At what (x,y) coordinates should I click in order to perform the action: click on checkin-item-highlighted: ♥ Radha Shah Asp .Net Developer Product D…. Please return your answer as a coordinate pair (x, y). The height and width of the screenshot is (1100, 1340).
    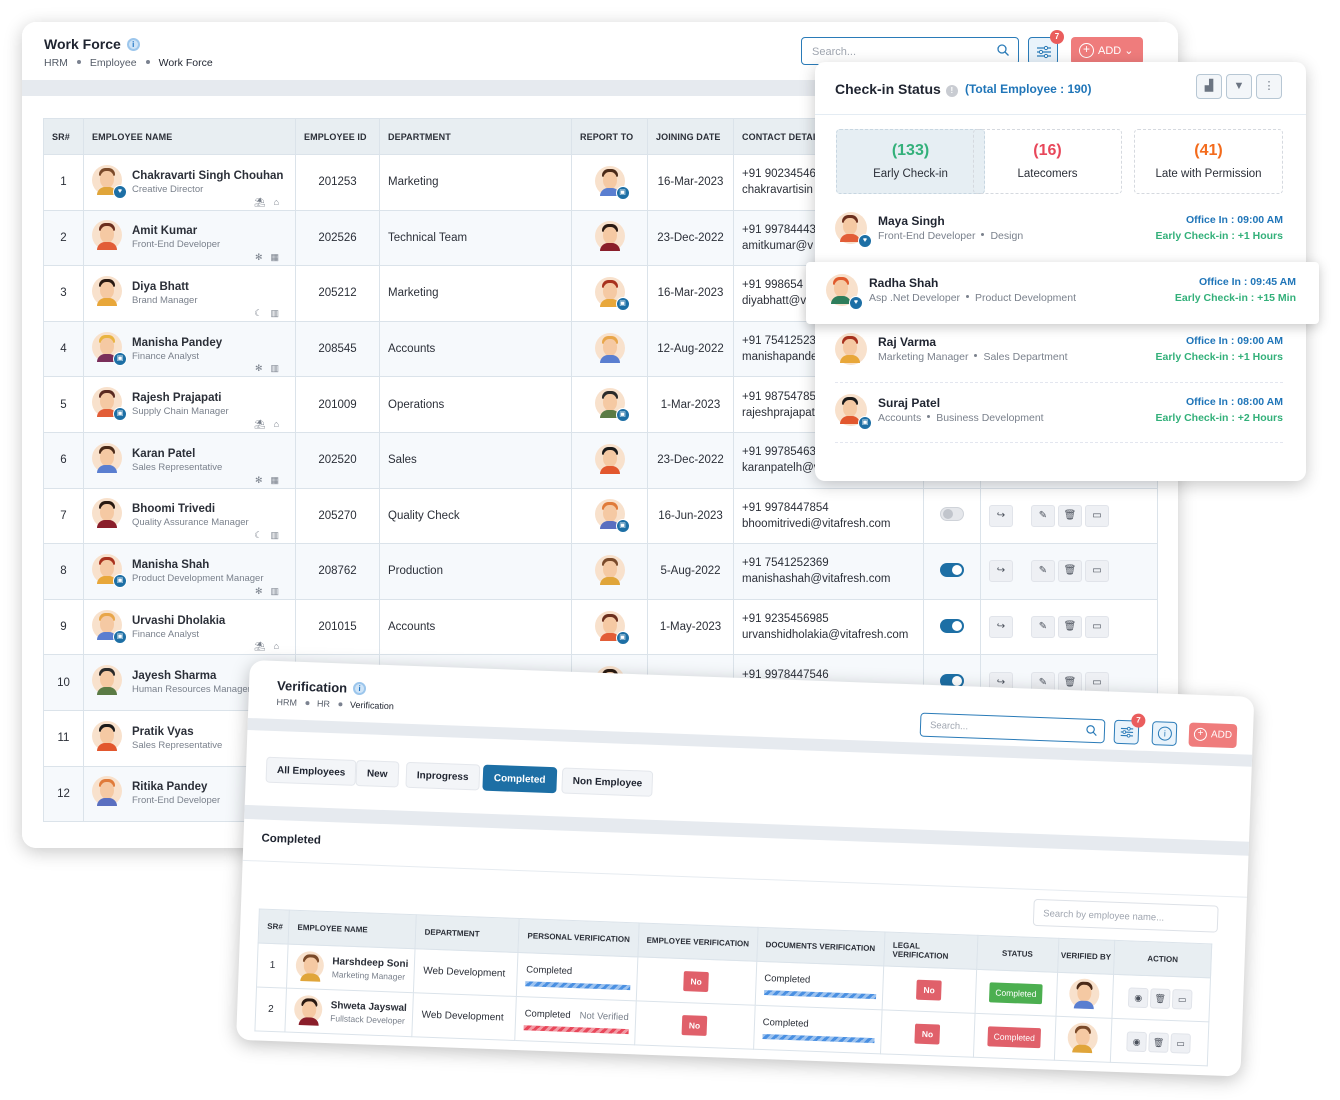
    Looking at the image, I should click on (1062, 293).